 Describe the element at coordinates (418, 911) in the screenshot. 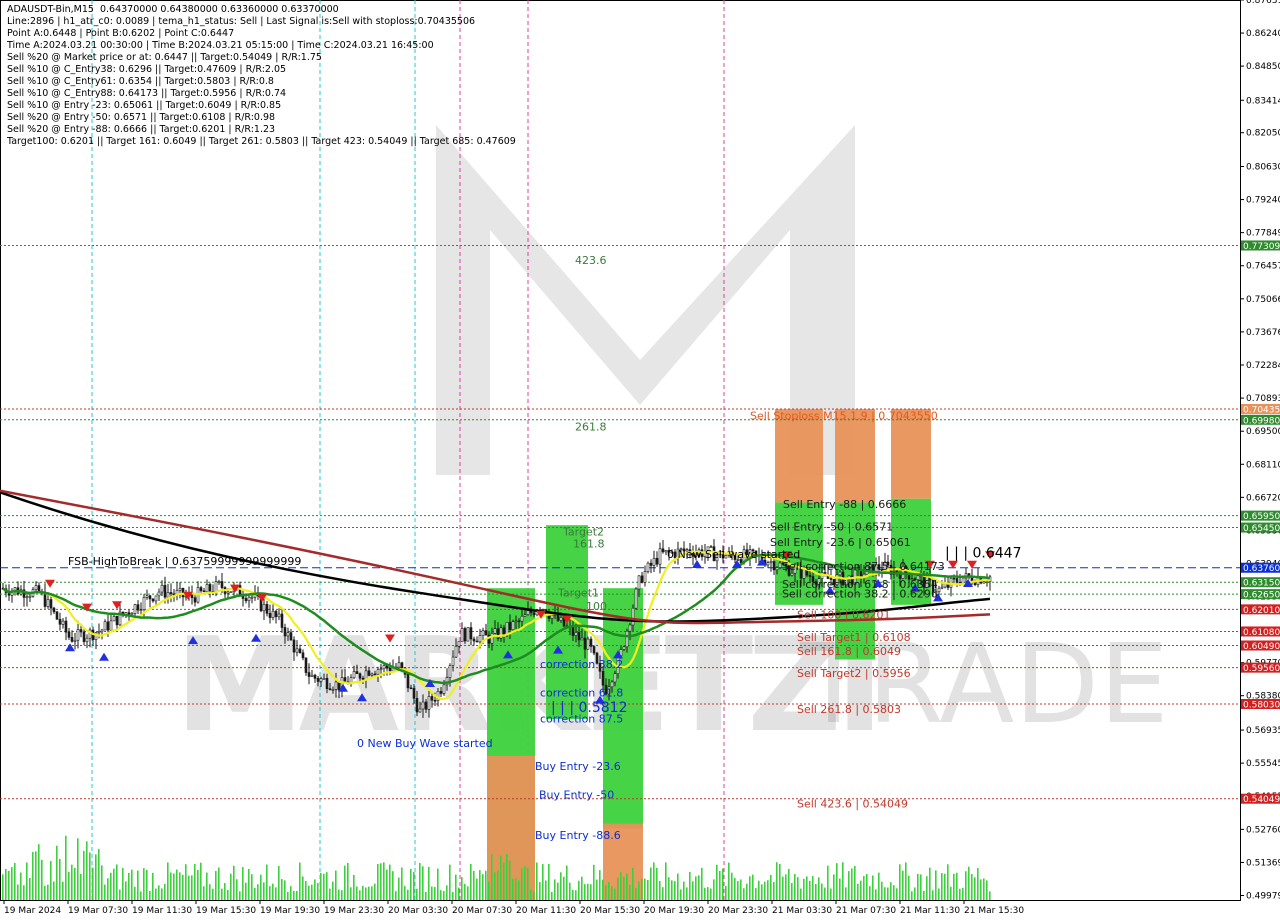

I see `x-tick-label: 20 Mar 03:30` at that location.